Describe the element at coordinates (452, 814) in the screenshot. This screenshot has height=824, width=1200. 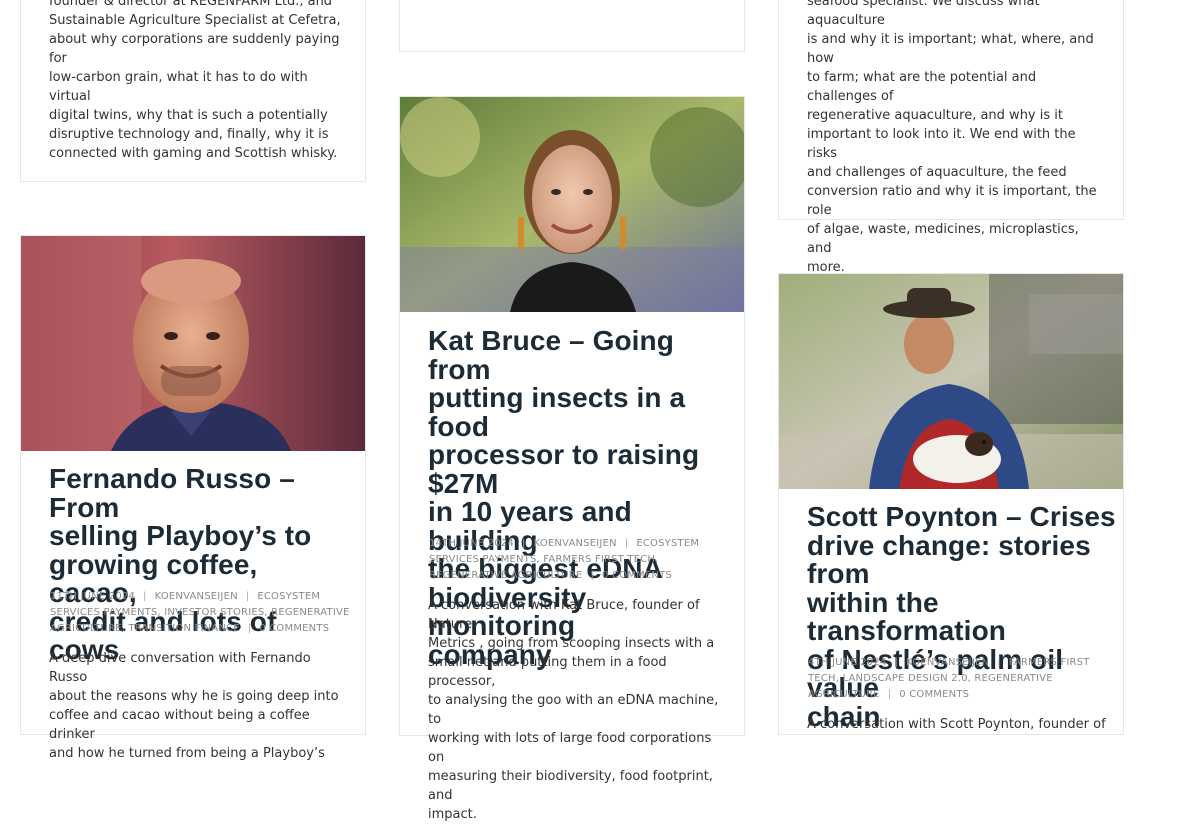
I see `excerpt-line: impact.` at that location.